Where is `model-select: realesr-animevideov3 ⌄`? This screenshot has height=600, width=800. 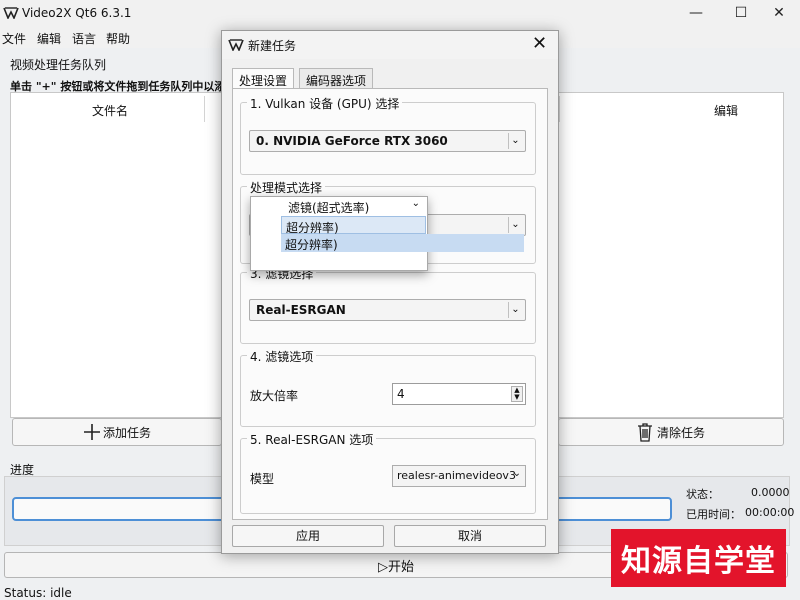 model-select: realesr-animevideov3 ⌄ is located at coordinates (459, 476).